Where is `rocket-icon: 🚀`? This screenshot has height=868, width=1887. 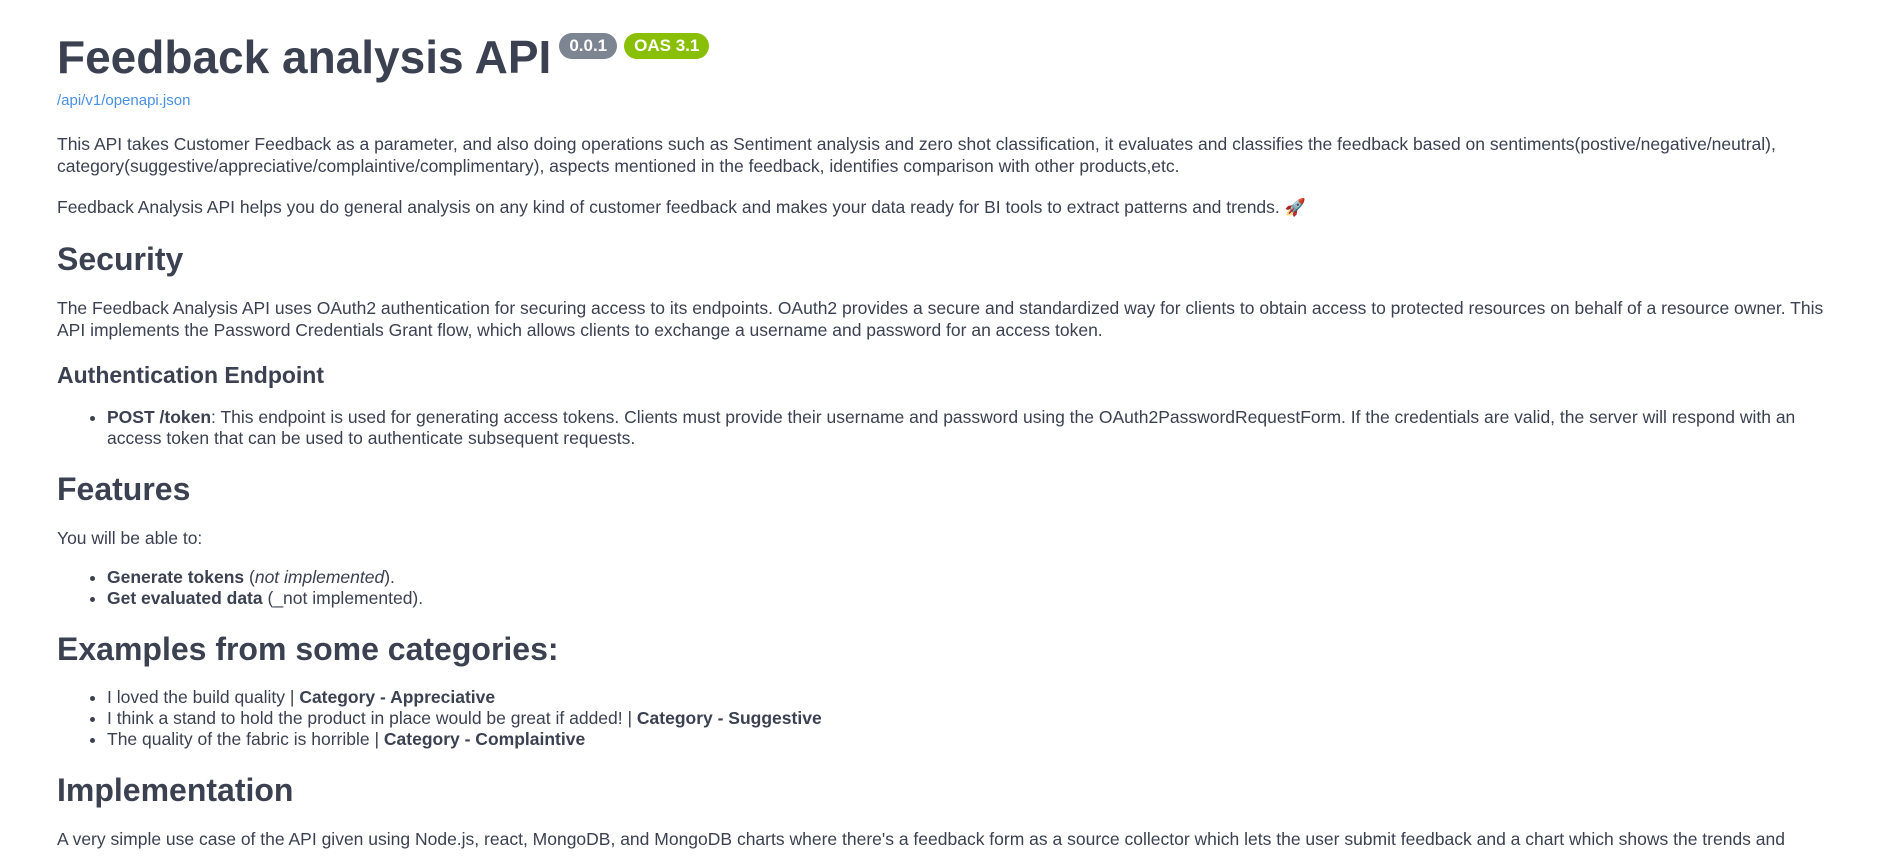 rocket-icon: 🚀 is located at coordinates (1295, 207).